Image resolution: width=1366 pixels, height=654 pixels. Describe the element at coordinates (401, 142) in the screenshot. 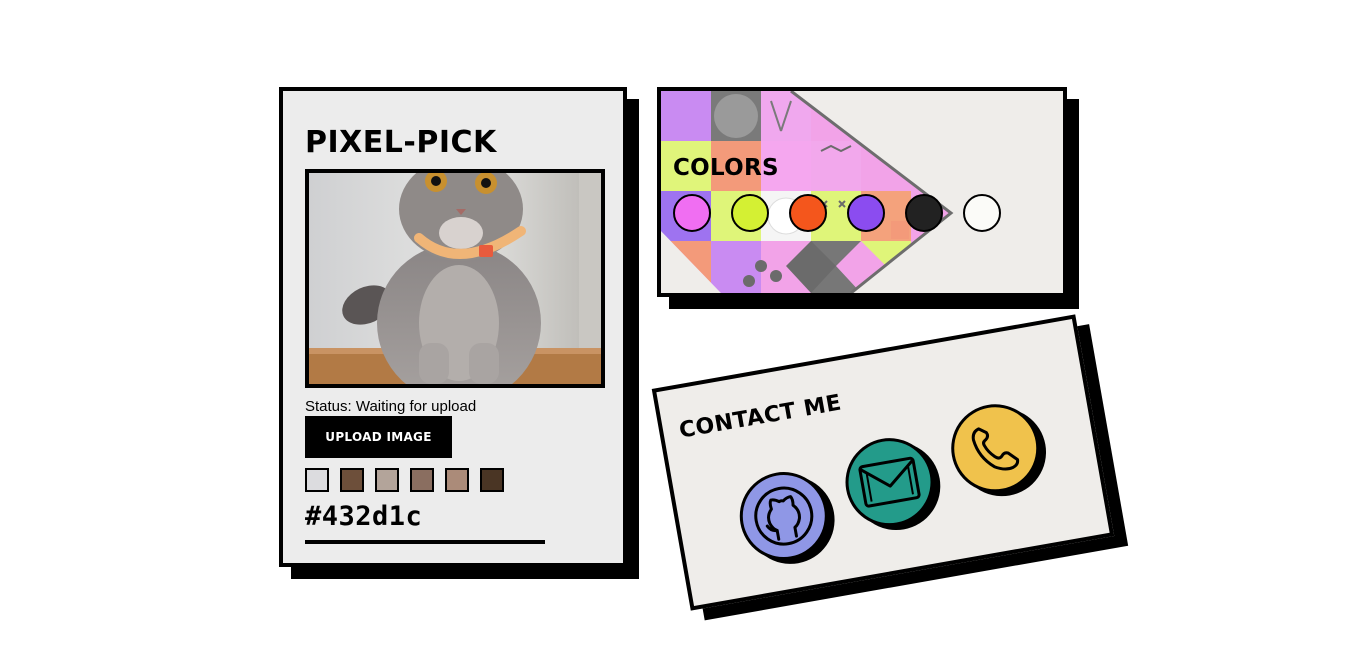

I see `app-title: PIXEL-PICK` at that location.